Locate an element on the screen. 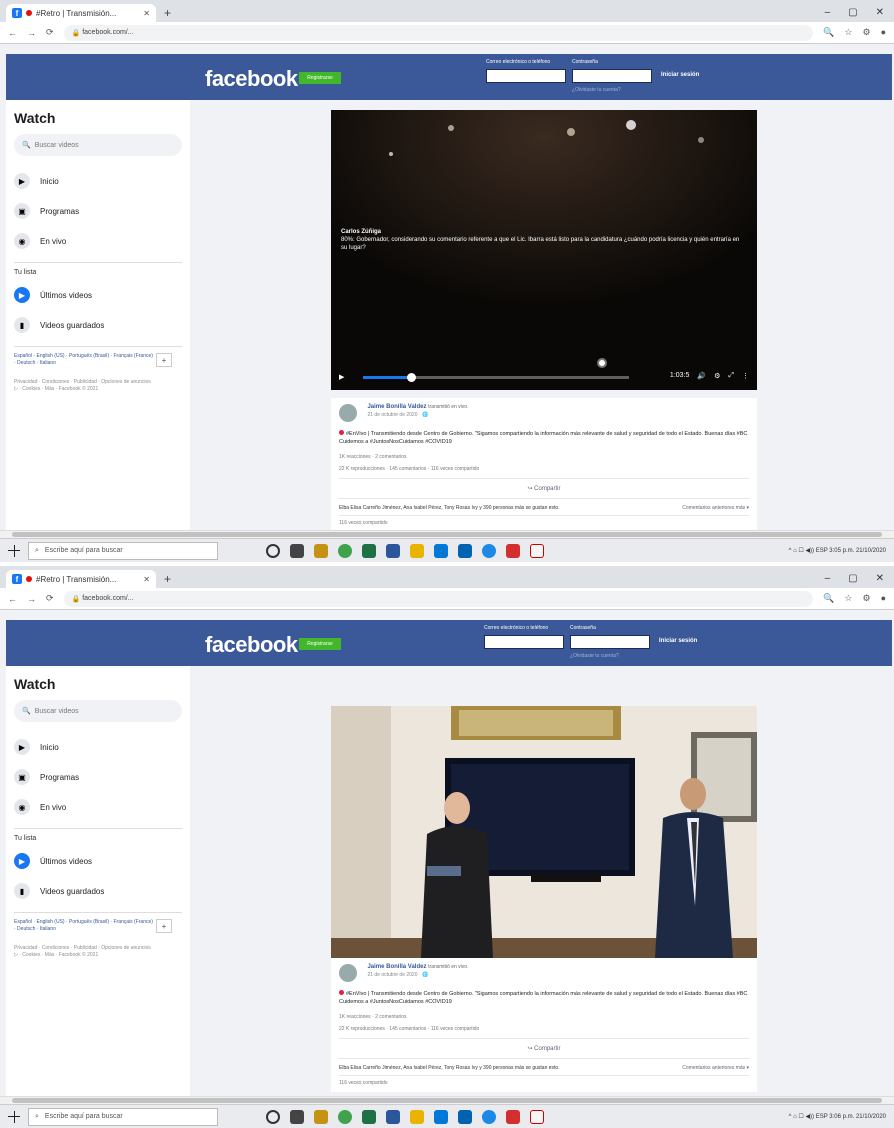 Image resolution: width=894 pixels, height=1128 pixels. play-icon: ▶ is located at coordinates (341, 377).